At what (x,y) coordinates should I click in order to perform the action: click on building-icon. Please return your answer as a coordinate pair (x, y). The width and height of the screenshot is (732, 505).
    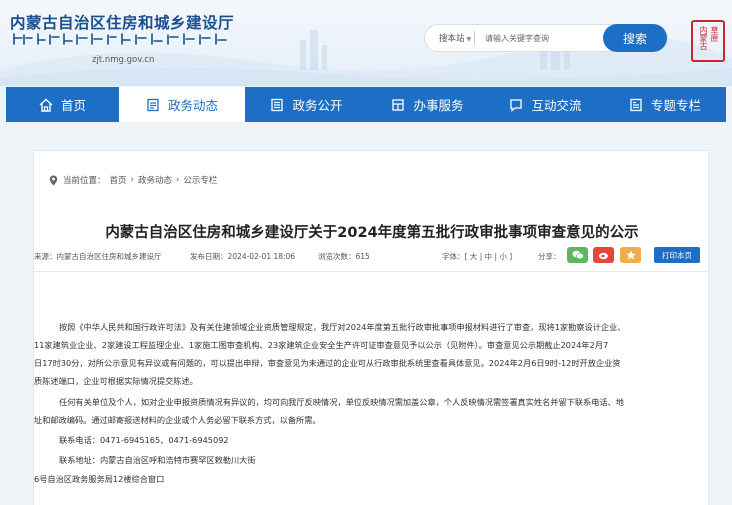
    Looking at the image, I should click on (398, 105).